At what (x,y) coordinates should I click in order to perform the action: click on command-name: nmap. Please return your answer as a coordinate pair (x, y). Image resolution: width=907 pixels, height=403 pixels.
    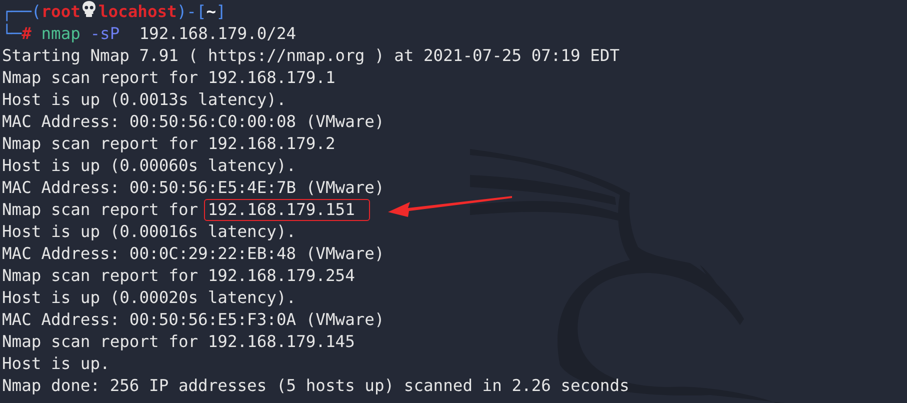
    Looking at the image, I should click on (60, 34).